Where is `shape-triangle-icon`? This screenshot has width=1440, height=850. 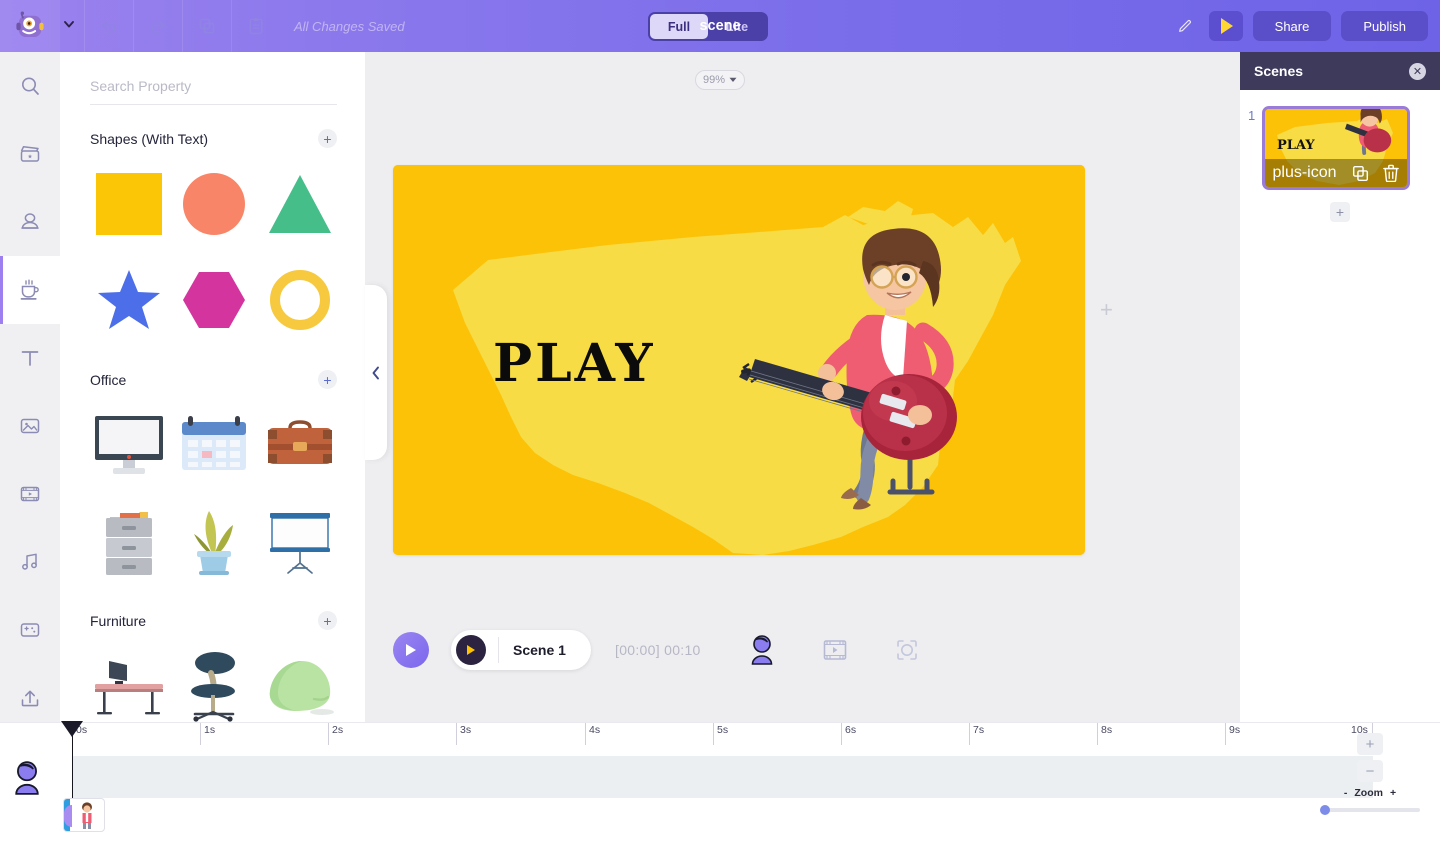 shape-triangle-icon is located at coordinates (300, 204).